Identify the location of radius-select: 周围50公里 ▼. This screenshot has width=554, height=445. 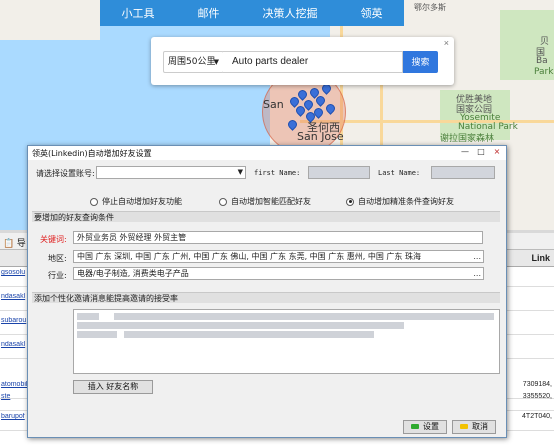
(193, 62).